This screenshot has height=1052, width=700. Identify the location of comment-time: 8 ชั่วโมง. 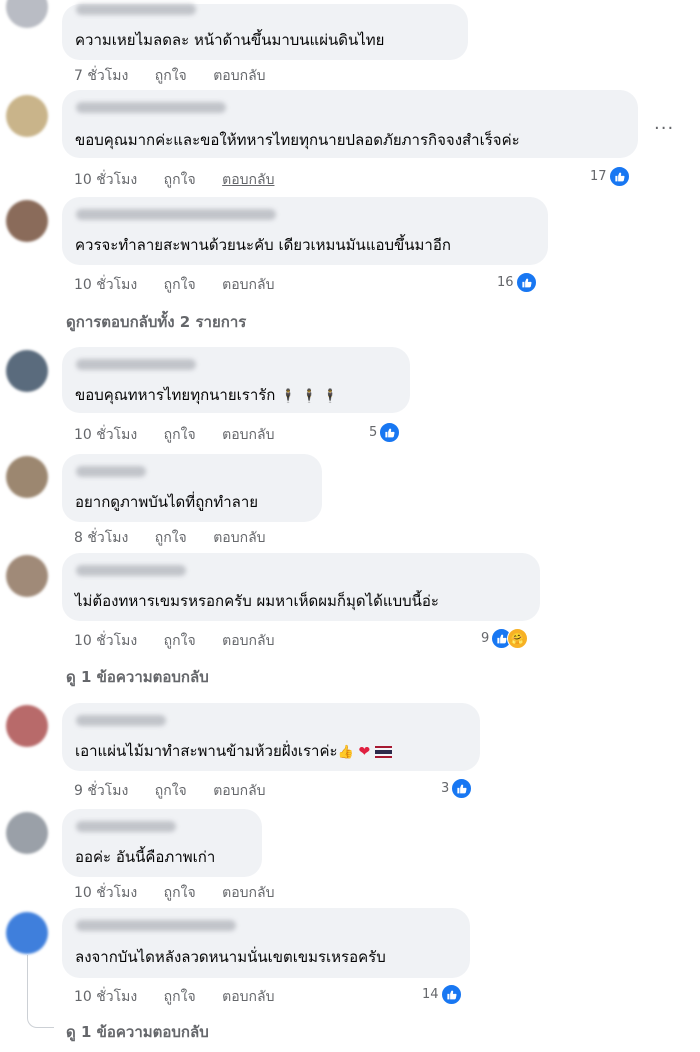
(101, 538).